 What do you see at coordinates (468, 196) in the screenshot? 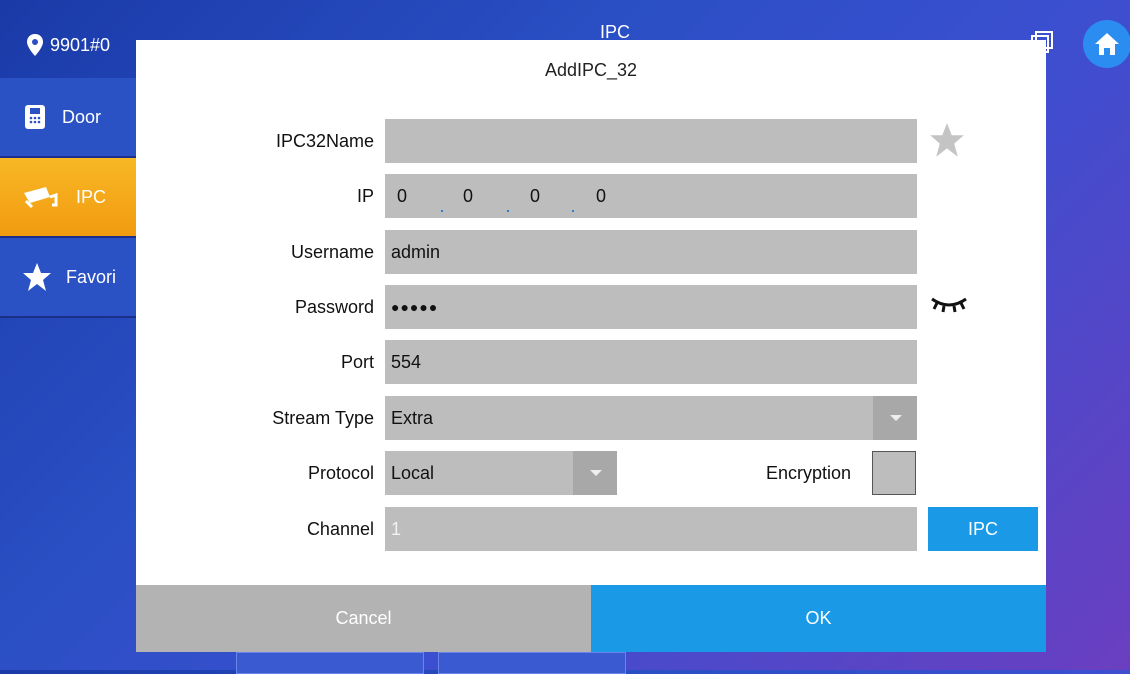
I see `ip-octet-2: 0` at bounding box center [468, 196].